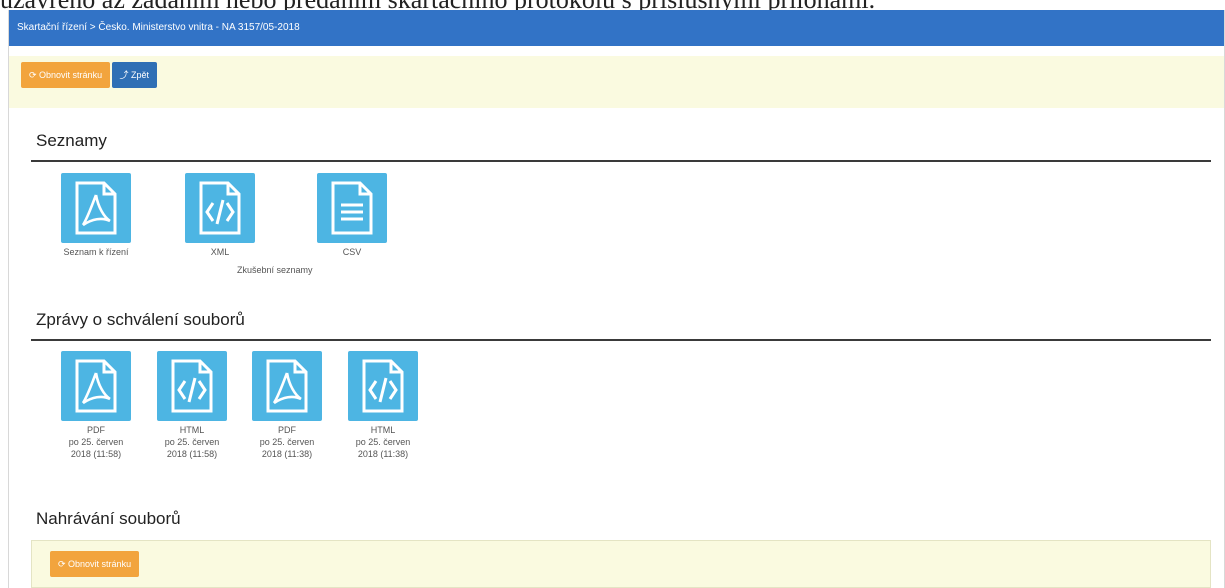 This screenshot has width=1225, height=588. I want to click on tile-label: XML, so click(220, 252).